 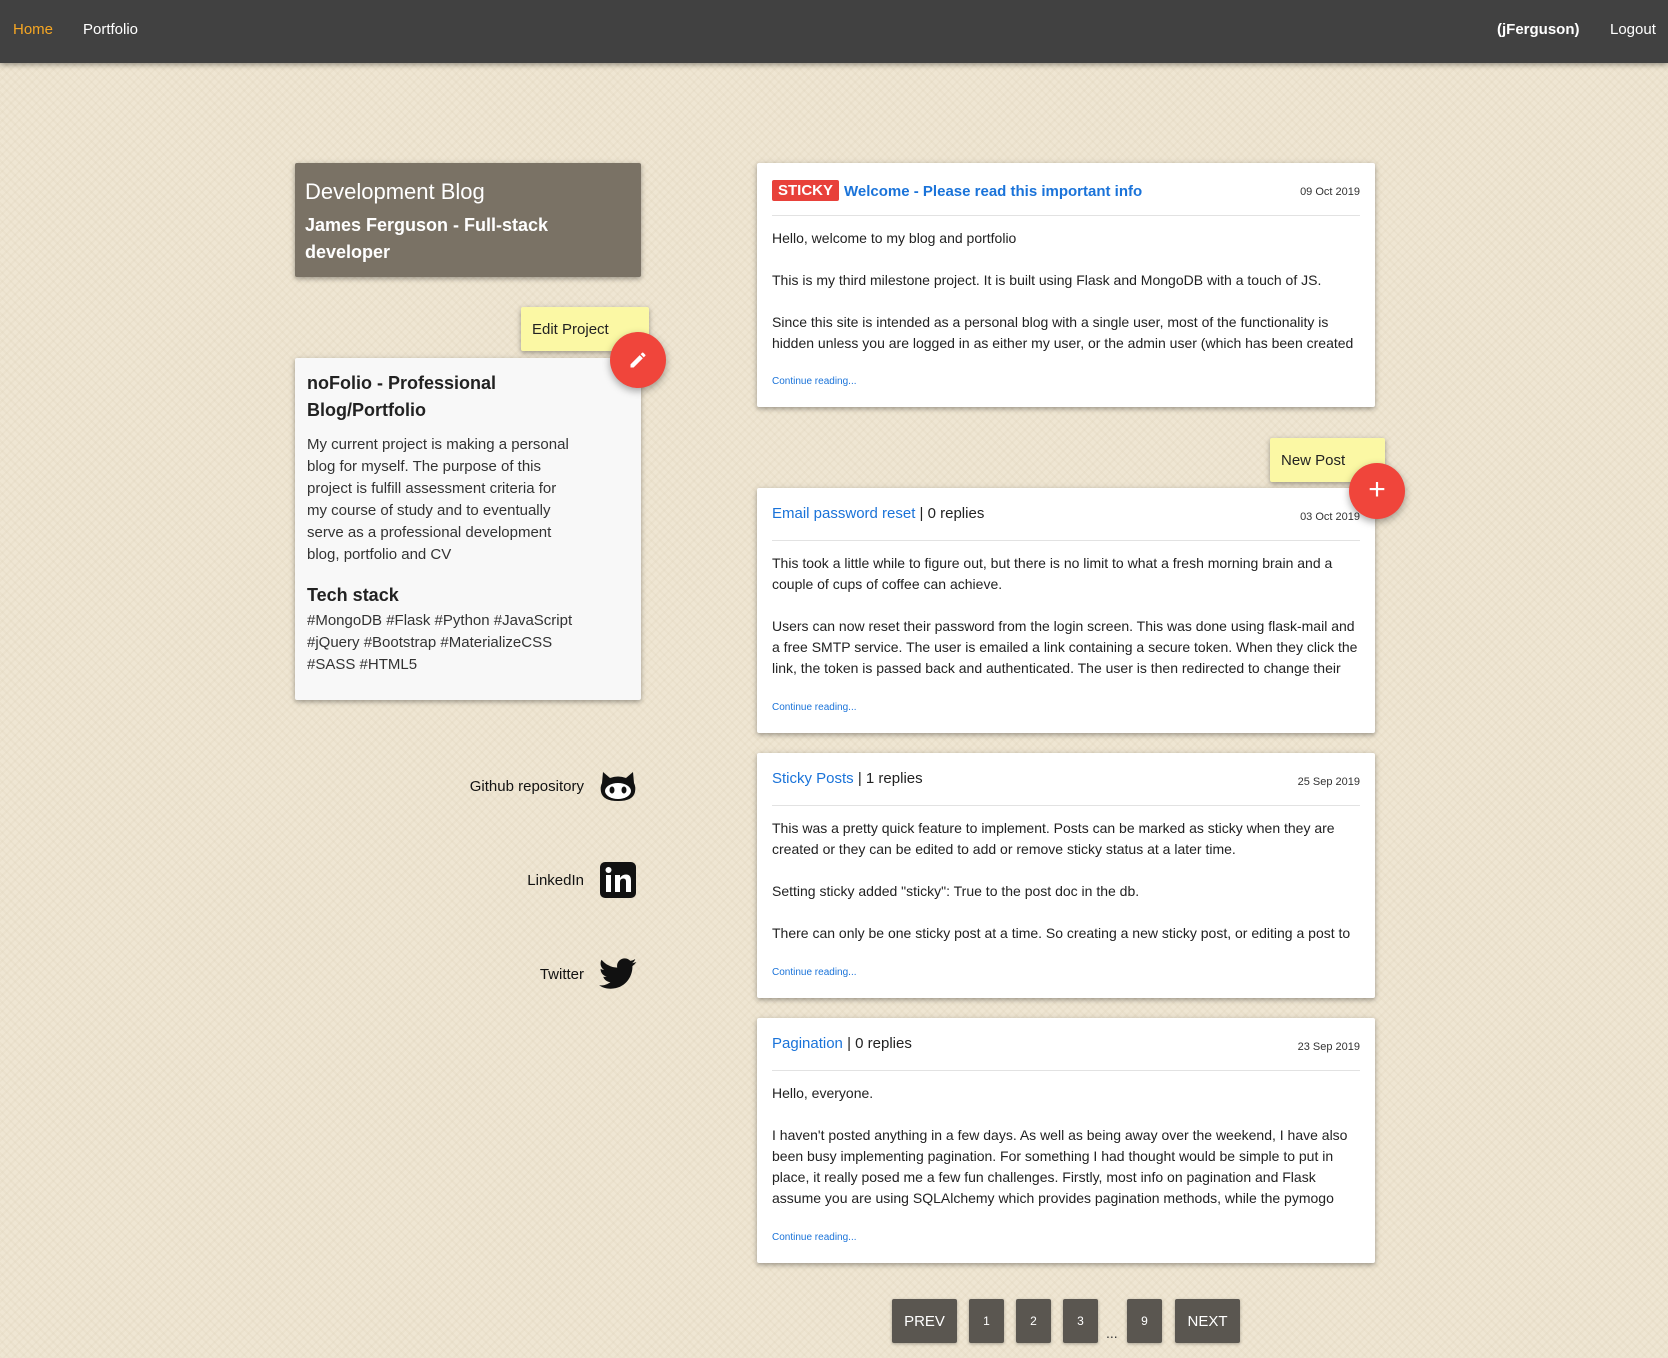 What do you see at coordinates (924, 1321) in the screenshot?
I see `prev-page-button: PREV` at bounding box center [924, 1321].